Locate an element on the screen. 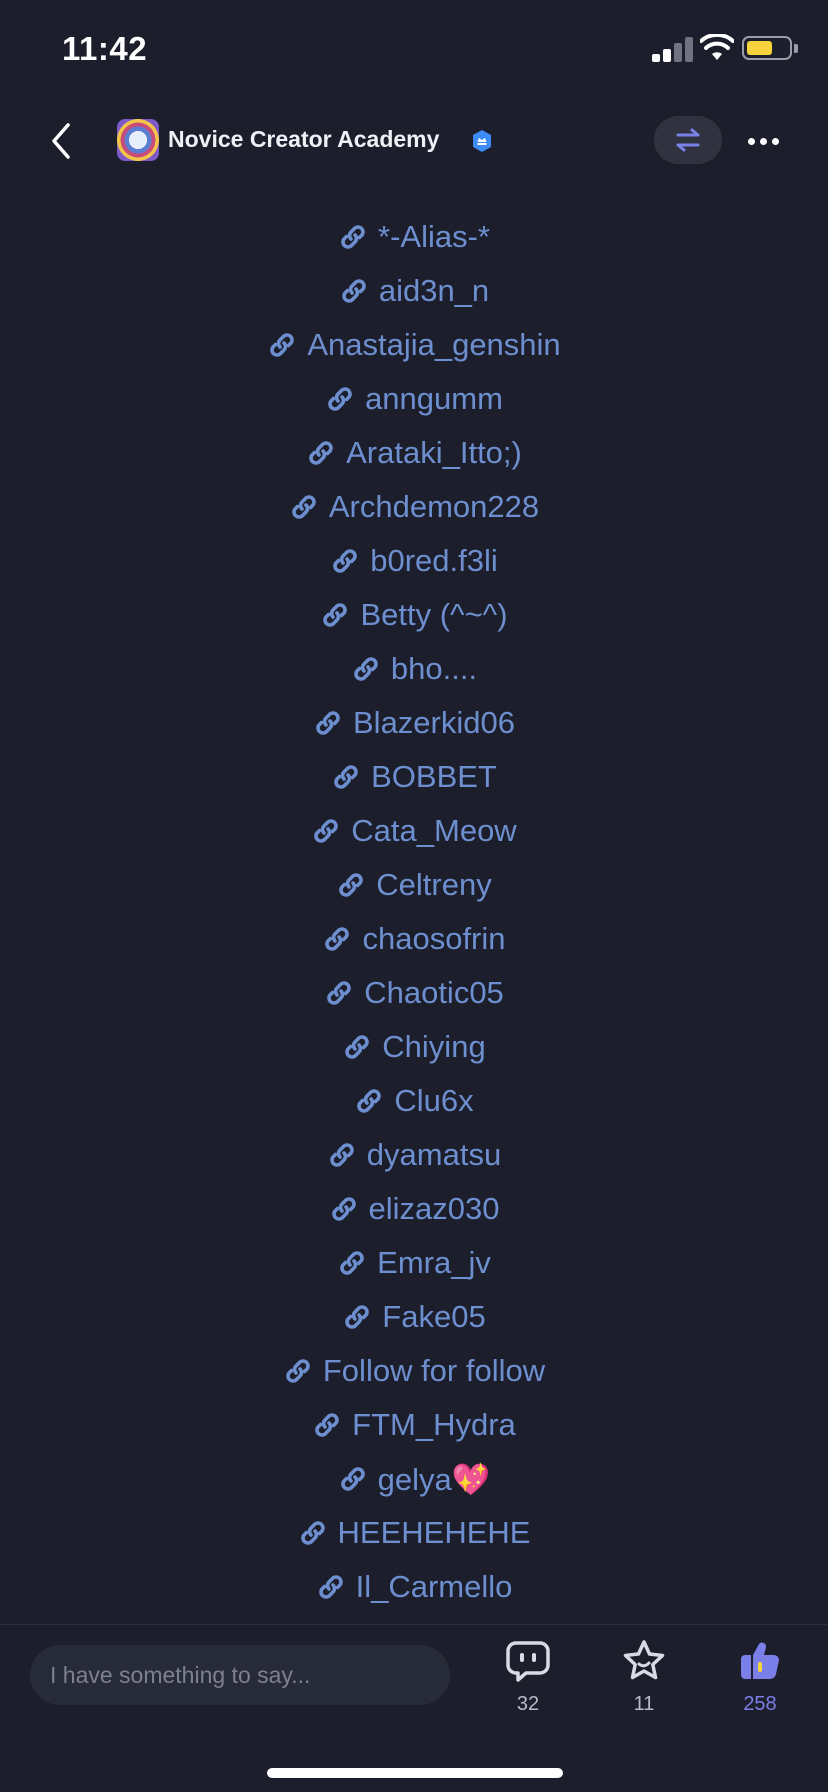  member-link-item: HEEHEHEHE is located at coordinates (414, 1533).